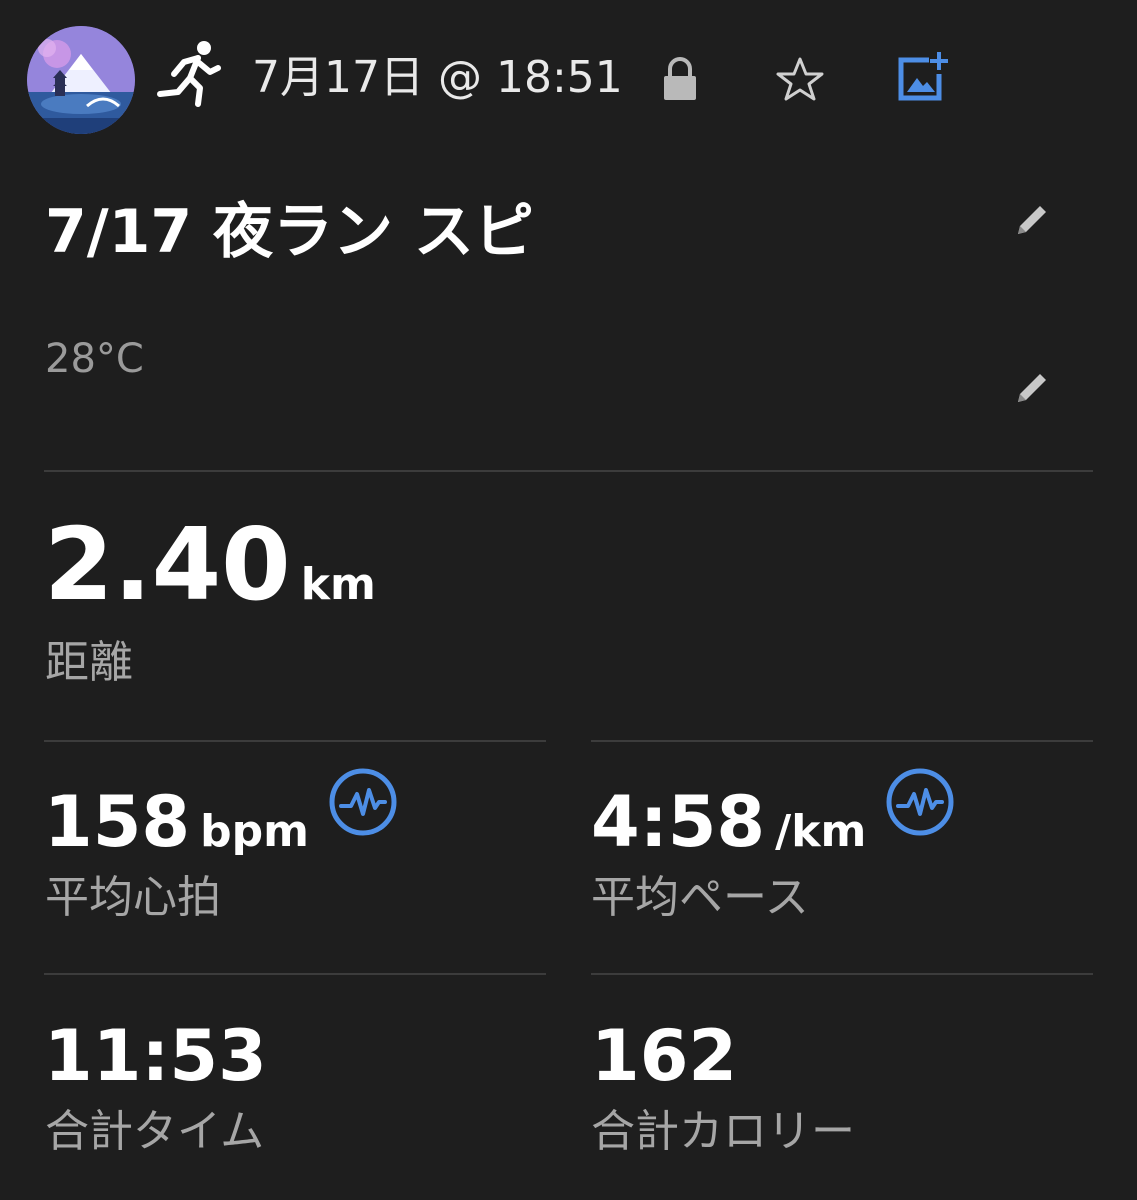 Image resolution: width=1137 pixels, height=1200 pixels. What do you see at coordinates (188, 74) in the screenshot?
I see `running-icon` at bounding box center [188, 74].